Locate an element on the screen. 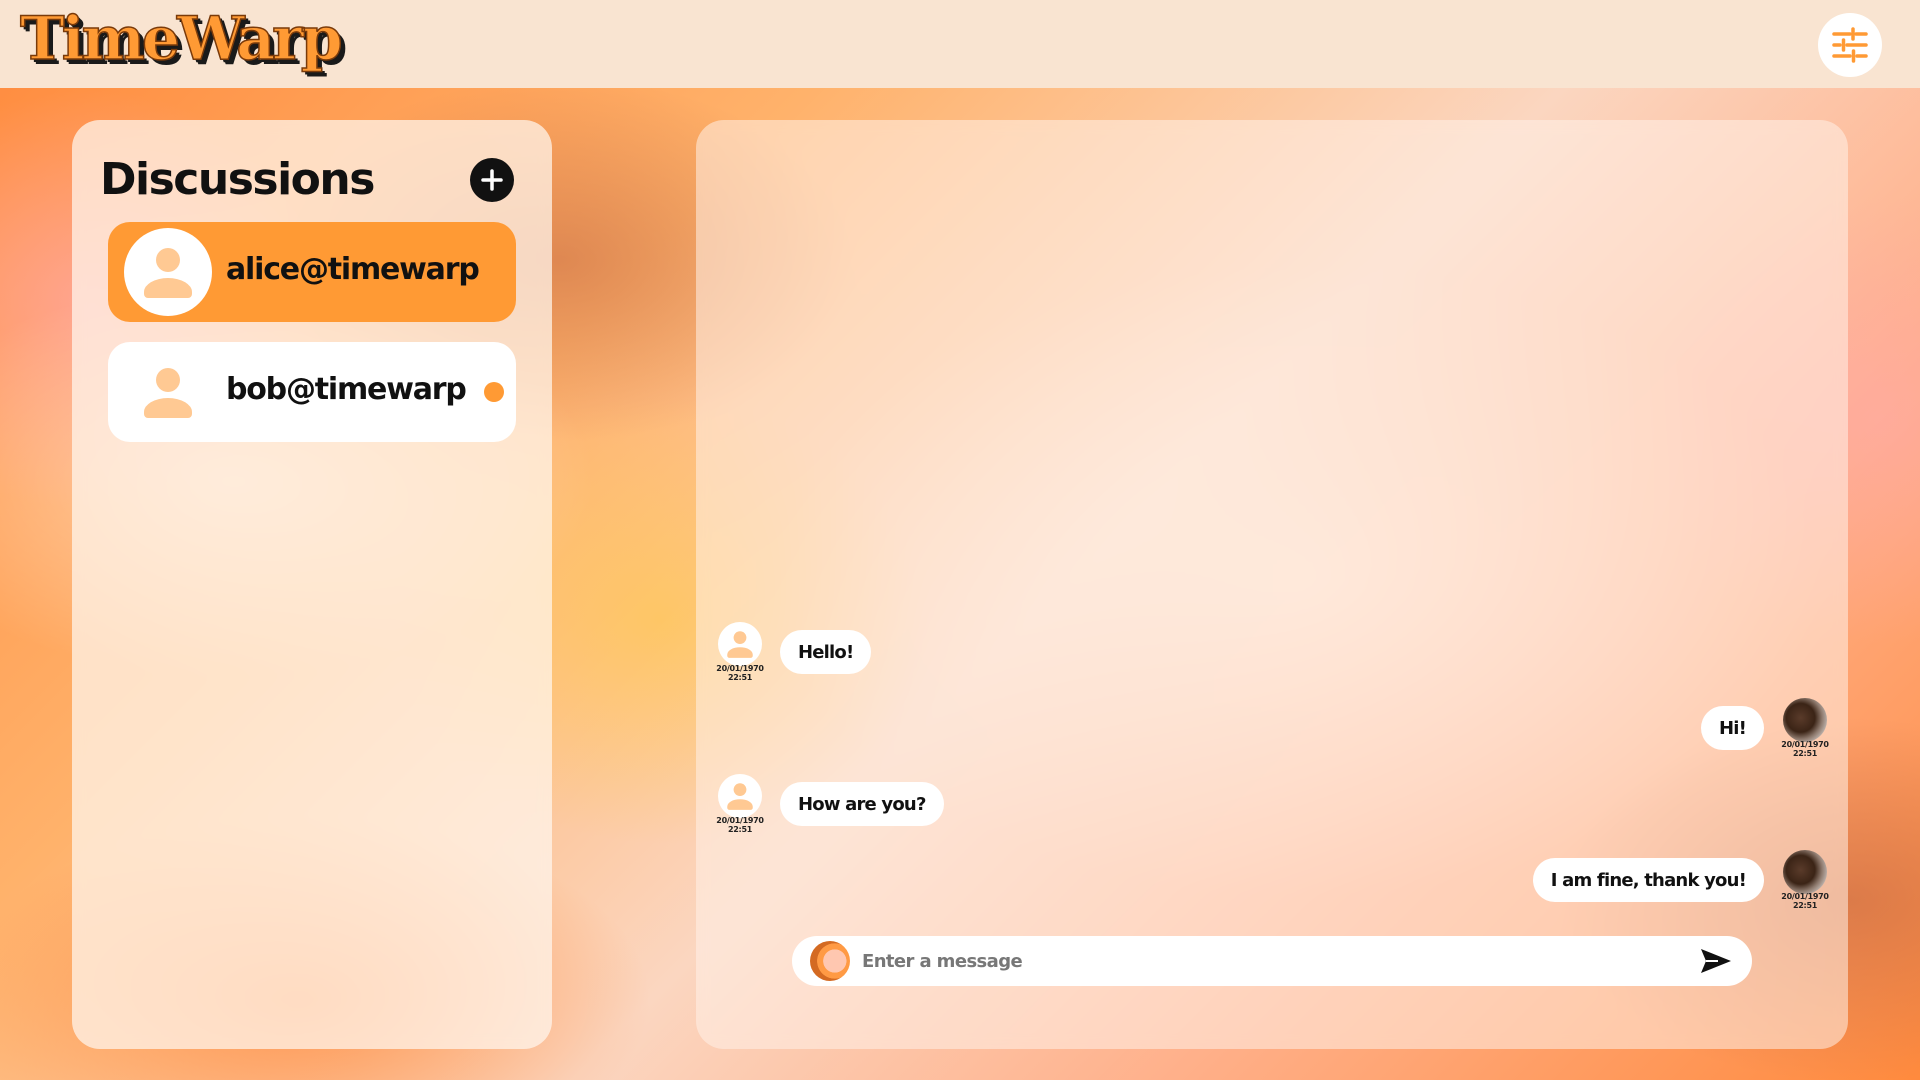 Image resolution: width=1920 pixels, height=1080 pixels. message-bubble-received: How are you? is located at coordinates (862, 804).